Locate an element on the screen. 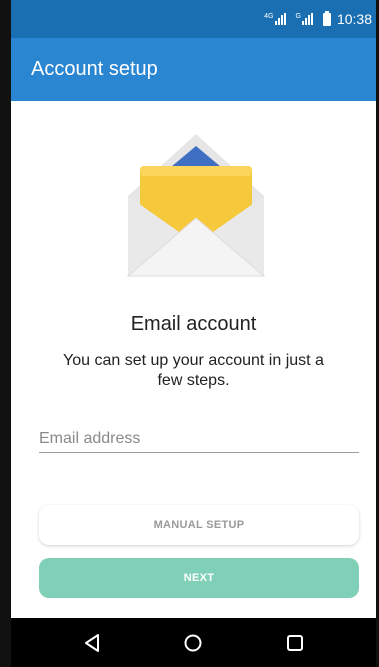 This screenshot has width=379, height=667. email-field is located at coordinates (199, 439).